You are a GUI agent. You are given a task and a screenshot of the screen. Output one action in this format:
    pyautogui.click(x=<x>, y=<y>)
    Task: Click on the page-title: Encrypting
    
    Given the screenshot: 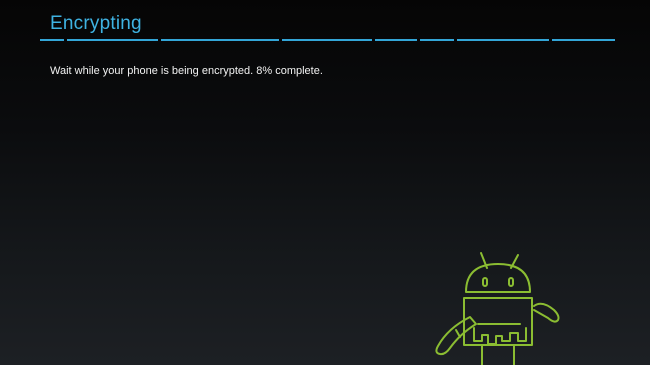 What is the action you would take?
    pyautogui.click(x=96, y=23)
    